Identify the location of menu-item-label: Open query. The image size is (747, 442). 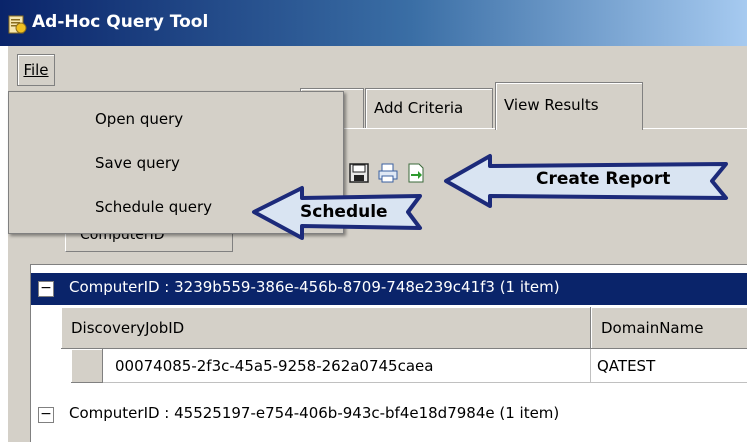
(139, 119).